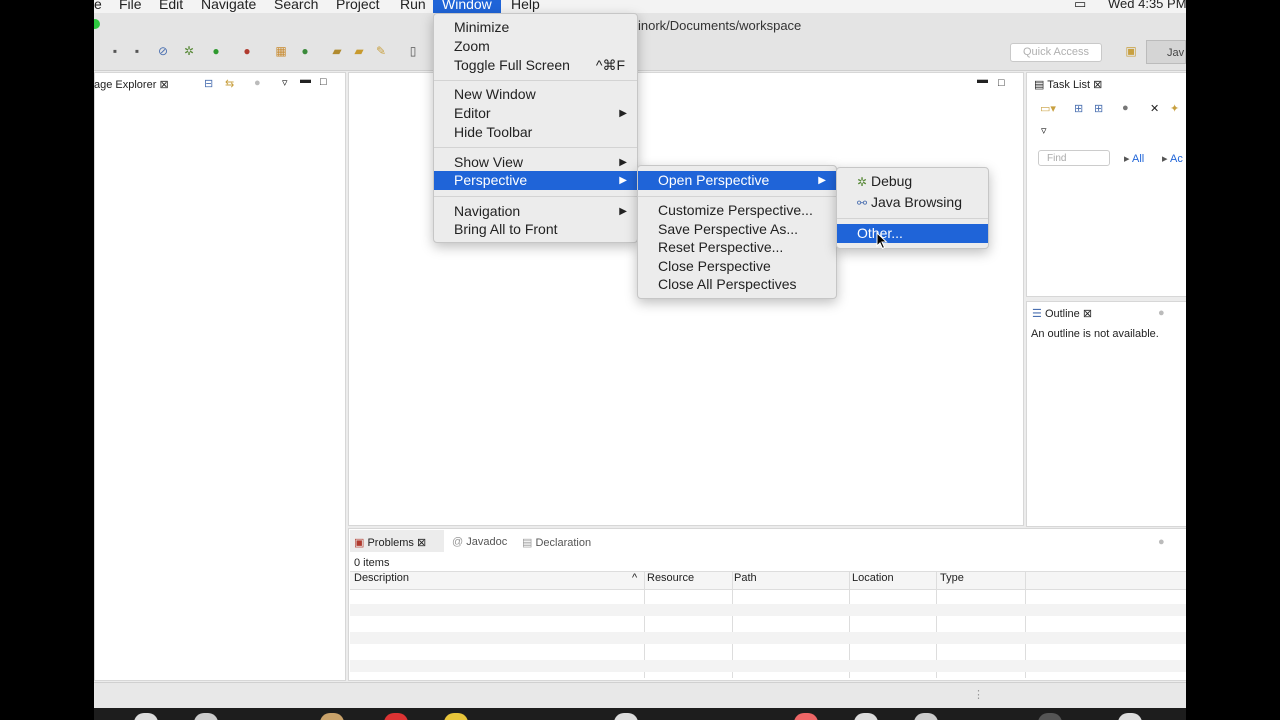 The width and height of the screenshot is (1280, 720). Describe the element at coordinates (323, 82) in the screenshot. I see `maximize-icon: □` at that location.